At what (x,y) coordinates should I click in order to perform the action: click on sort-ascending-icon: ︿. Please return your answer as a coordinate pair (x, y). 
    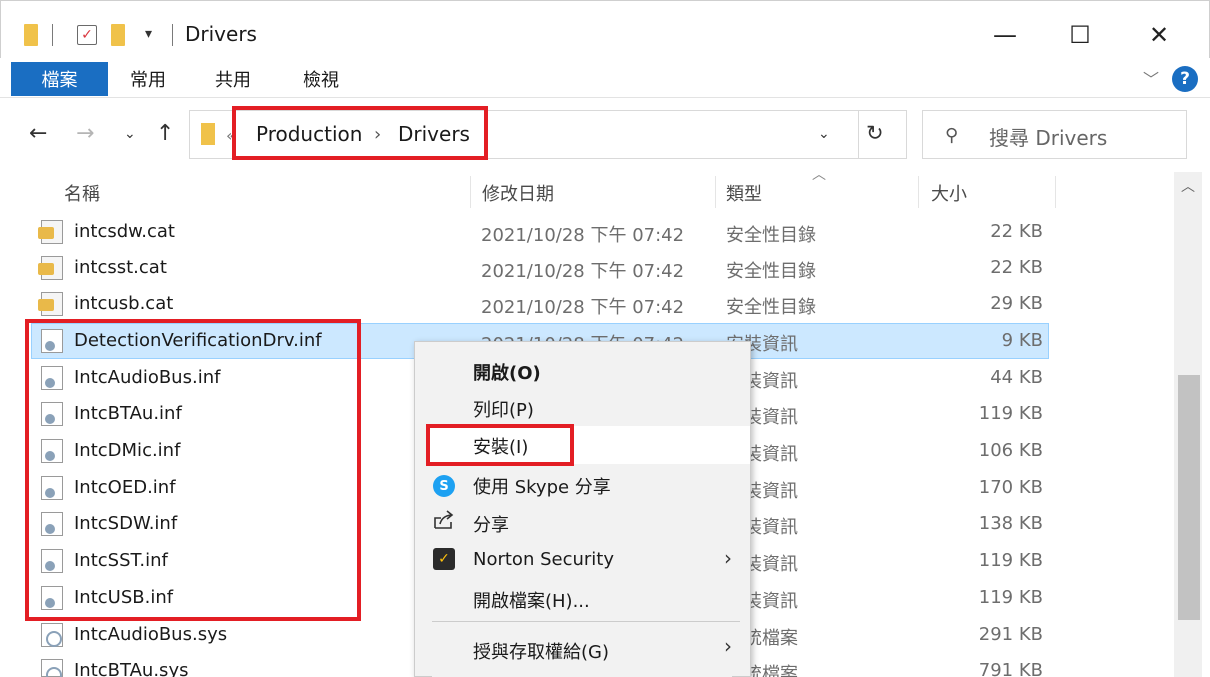
    Looking at the image, I should click on (819, 175).